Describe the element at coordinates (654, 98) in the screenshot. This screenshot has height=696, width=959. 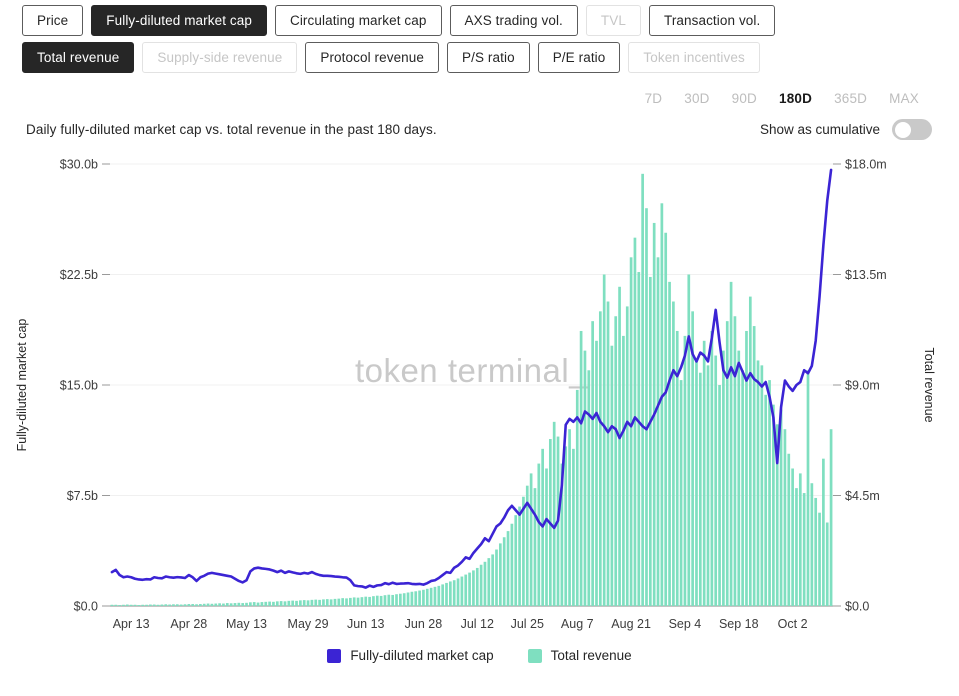
I see `range-option-7d: 7D` at that location.